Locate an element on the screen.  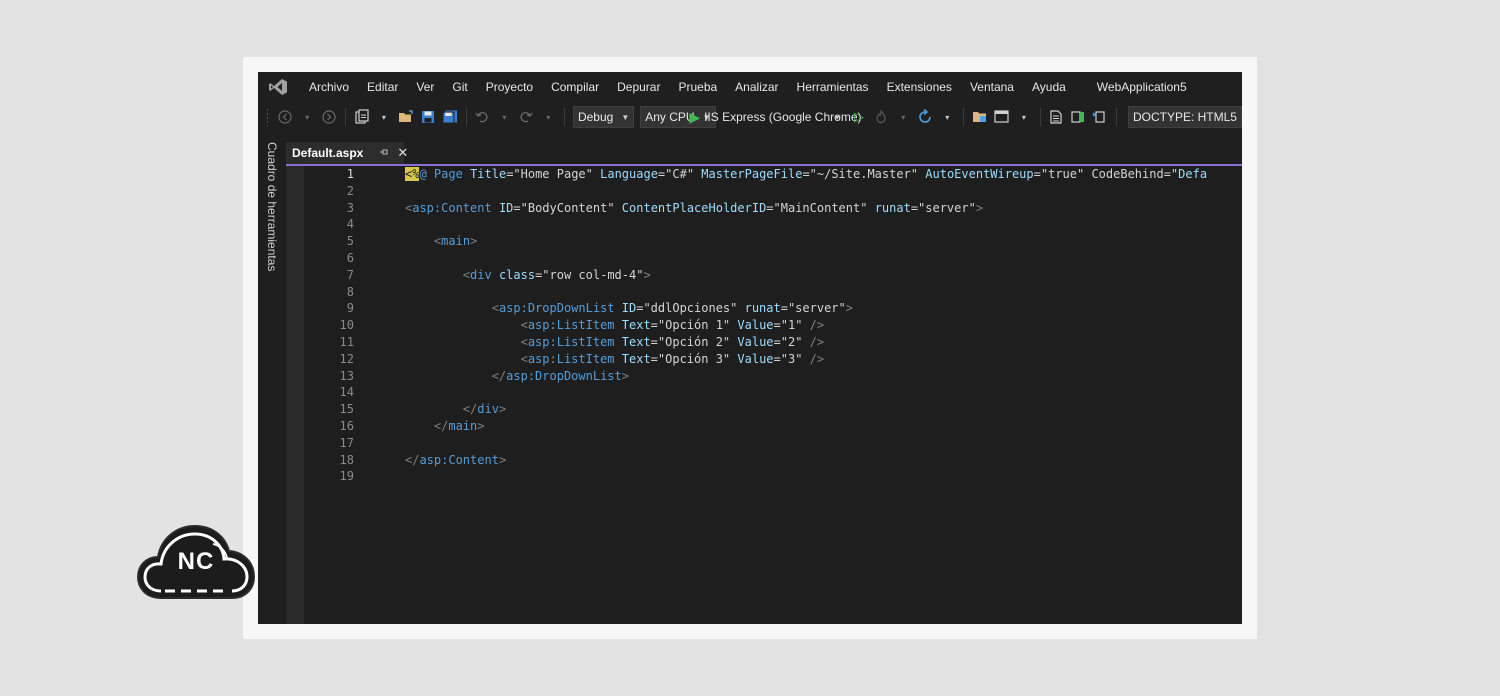
uncomment-lines-icon is located at coordinates (1100, 117).